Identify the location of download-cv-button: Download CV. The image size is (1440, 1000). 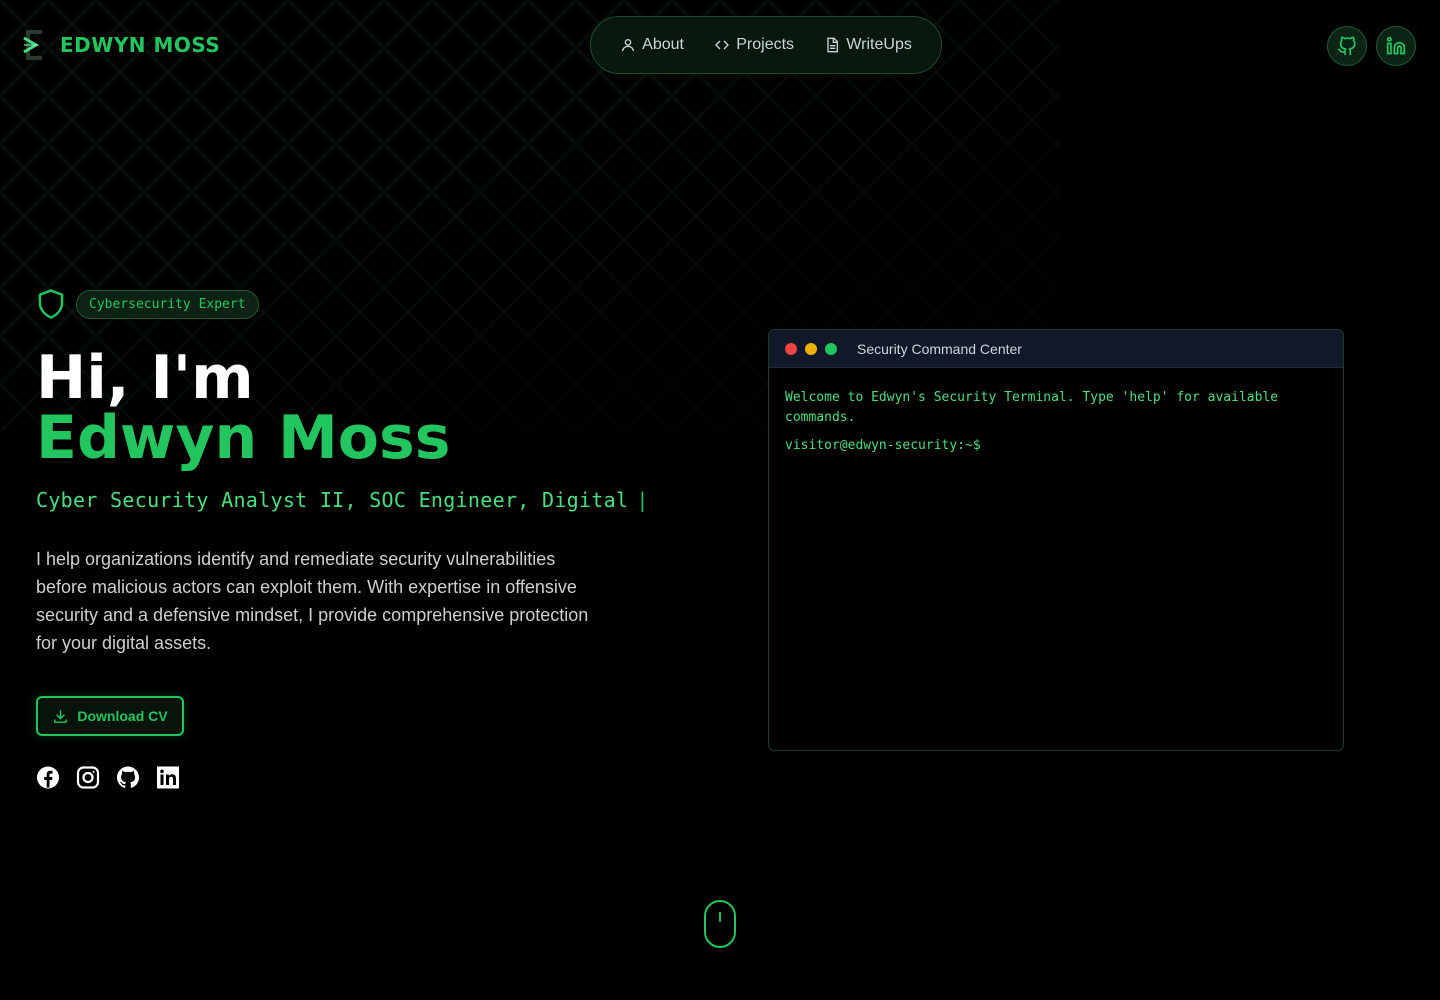
(110, 716).